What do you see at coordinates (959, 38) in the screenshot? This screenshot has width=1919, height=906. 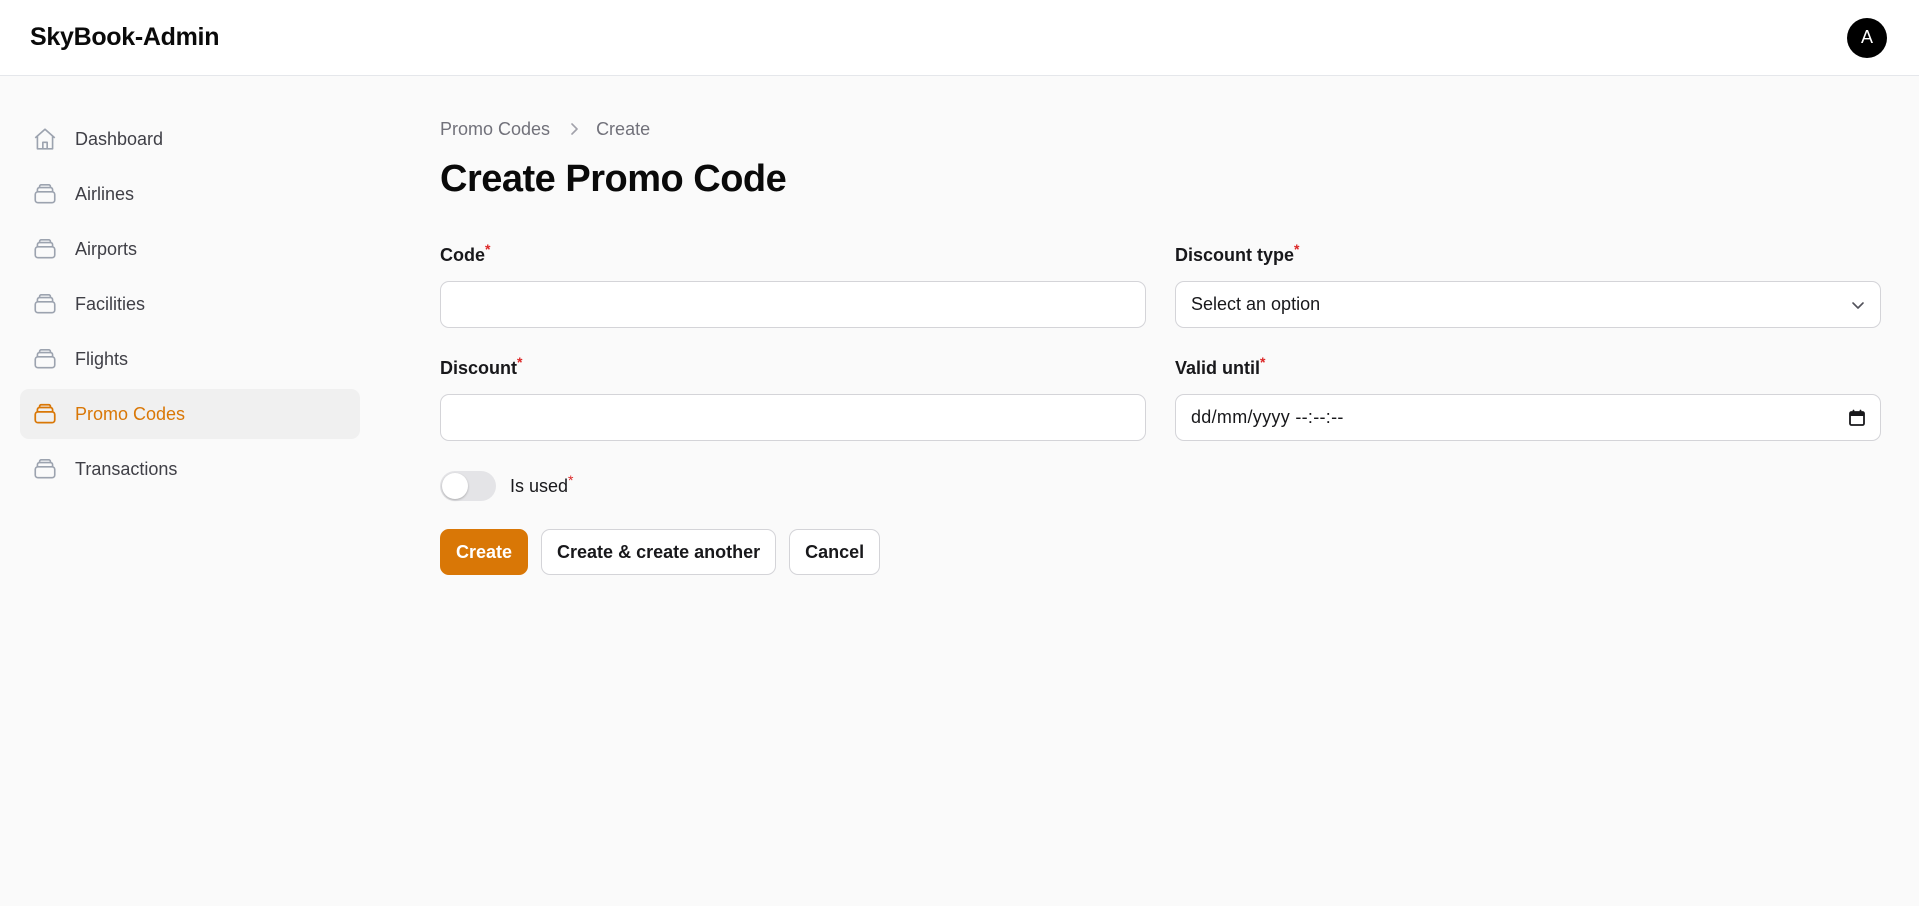 I see `top-bar: SkyBook-Admin A` at bounding box center [959, 38].